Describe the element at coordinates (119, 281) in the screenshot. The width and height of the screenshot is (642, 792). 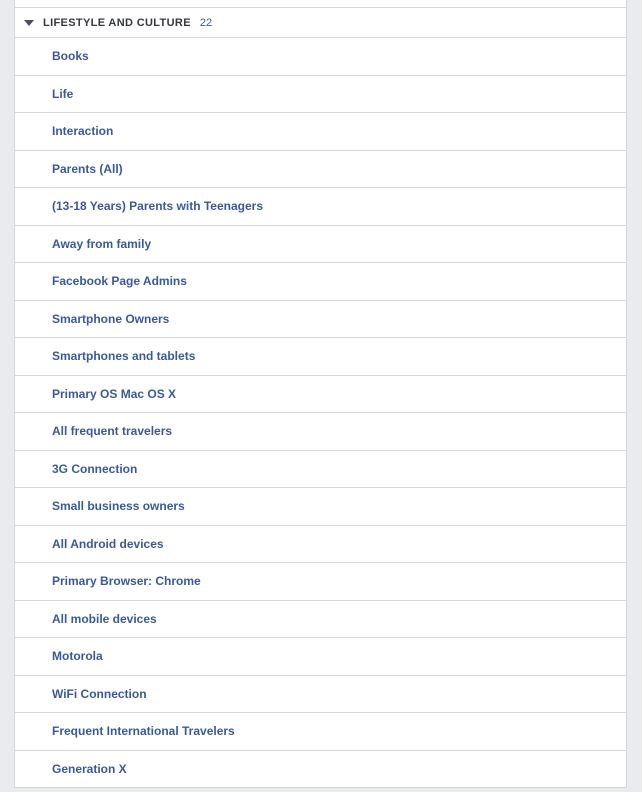
I see `interest-link: Facebook Page Admins` at that location.